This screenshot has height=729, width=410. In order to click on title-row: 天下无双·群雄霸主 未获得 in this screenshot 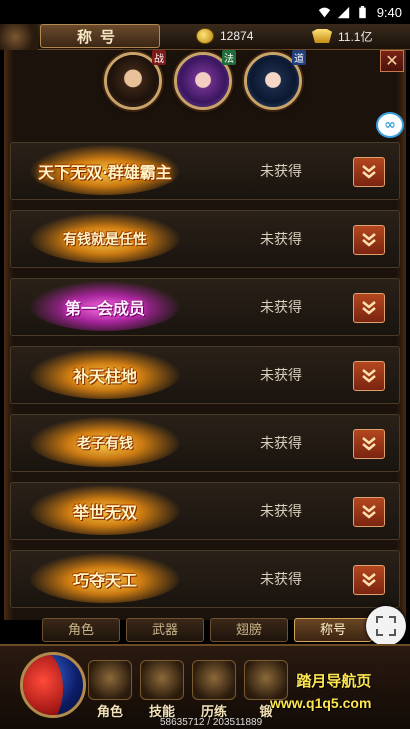, I will do `click(205, 171)`.